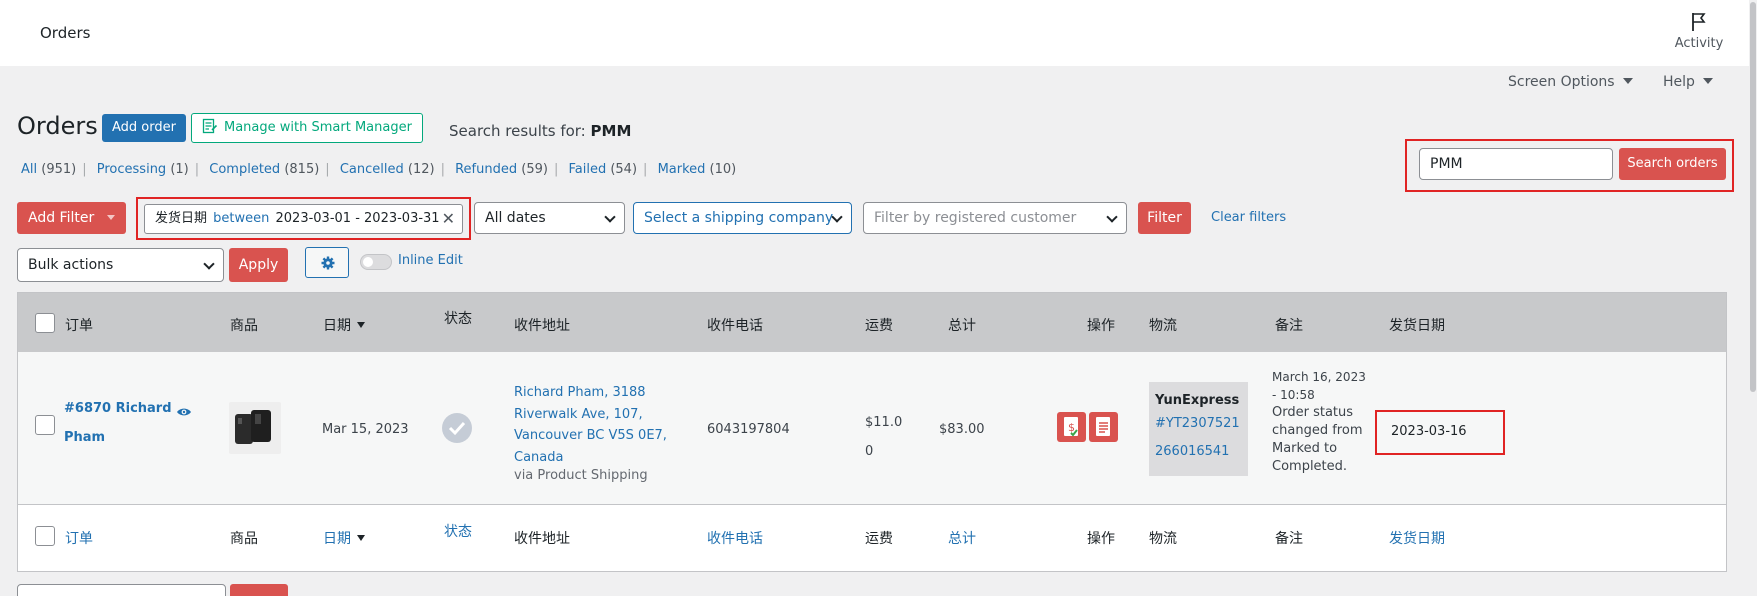 This screenshot has height=596, width=1757. I want to click on help-tab: Help, so click(1688, 82).